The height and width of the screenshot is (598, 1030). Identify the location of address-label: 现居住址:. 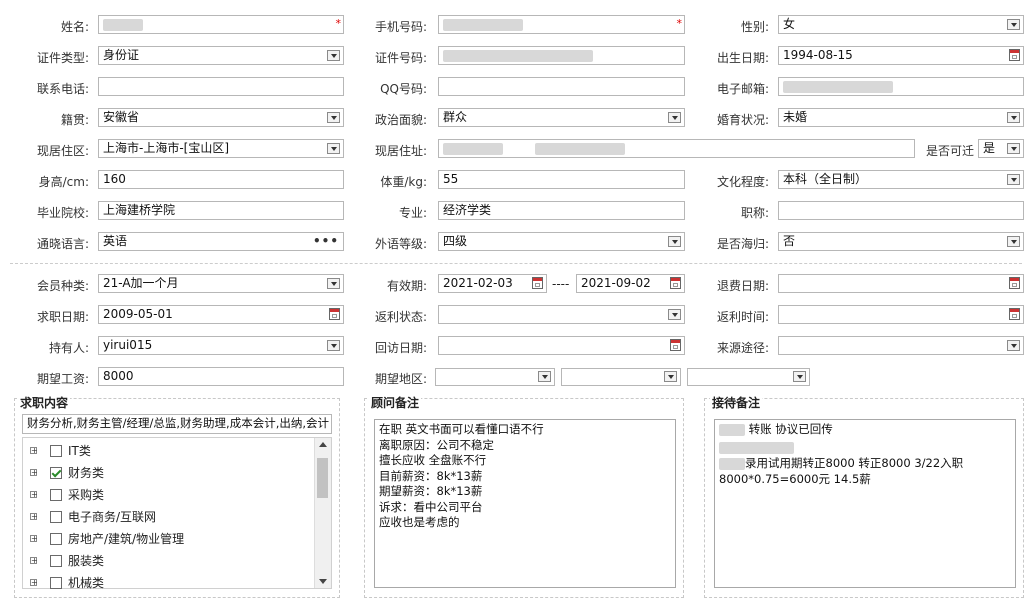
(400, 151).